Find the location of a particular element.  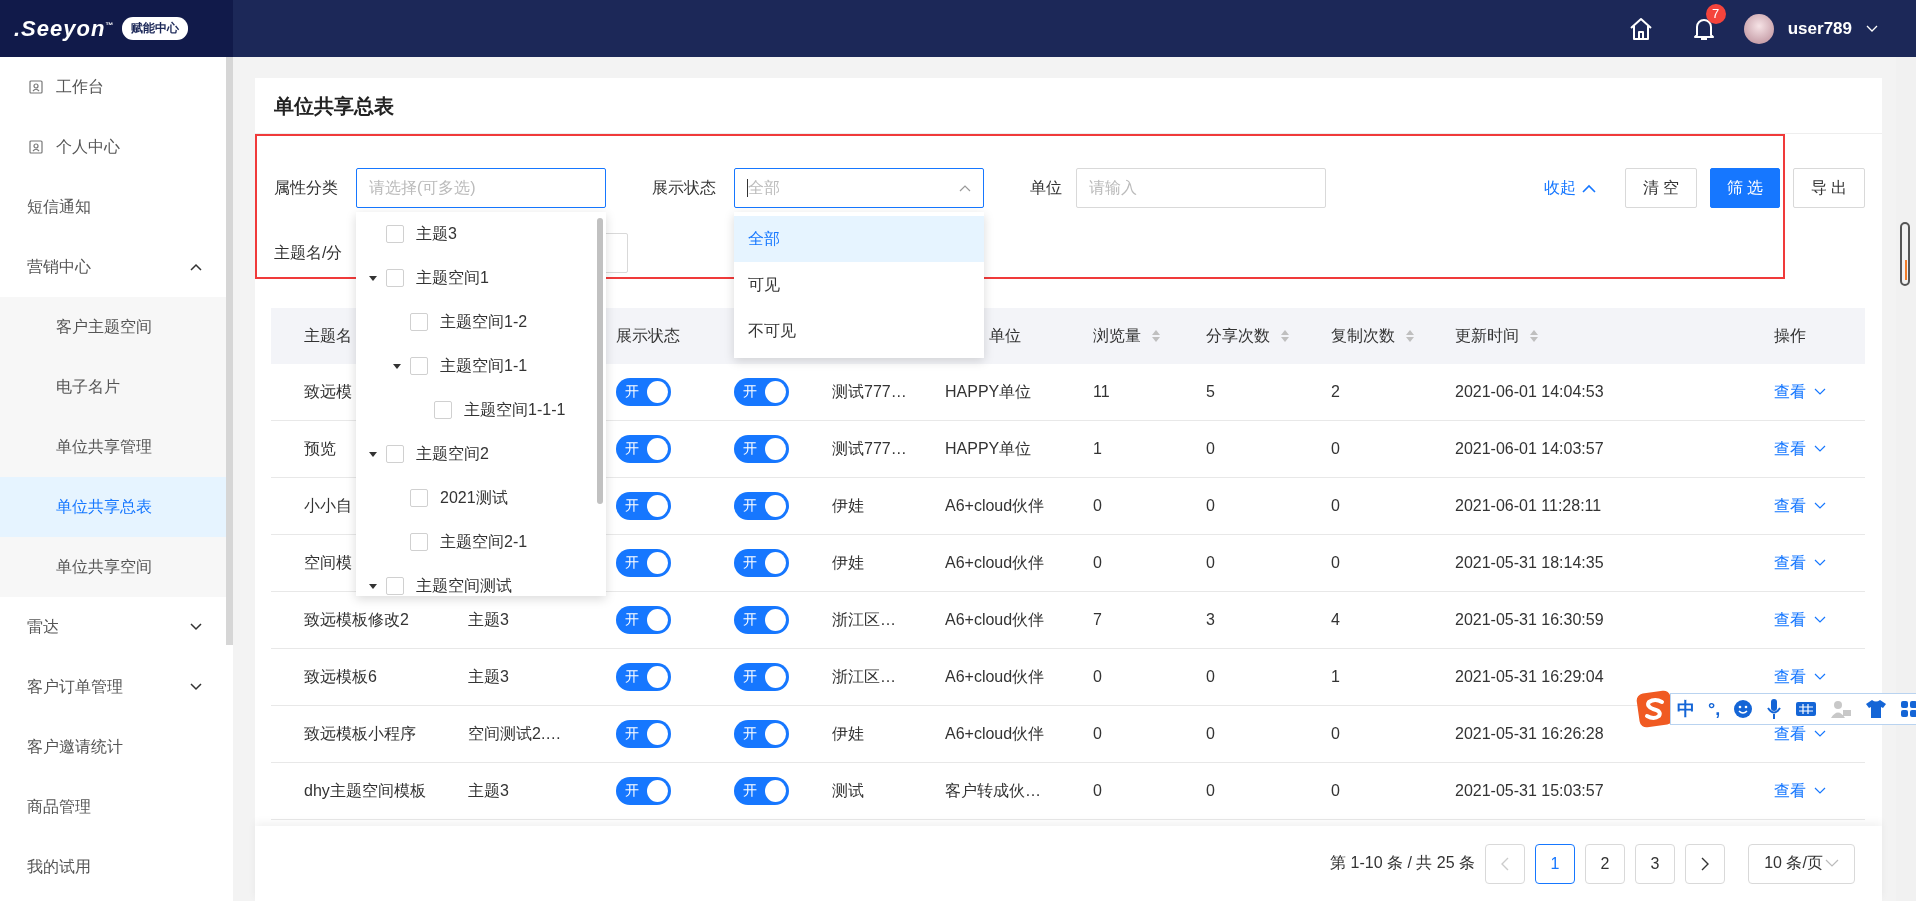

table-cell-text: 致远模 is located at coordinates (328, 391).